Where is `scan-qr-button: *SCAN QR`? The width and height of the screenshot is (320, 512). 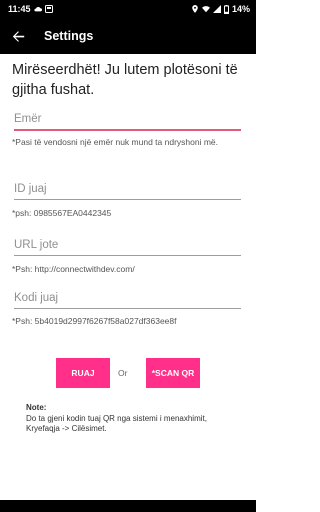
scan-qr-button: *SCAN QR is located at coordinates (173, 373).